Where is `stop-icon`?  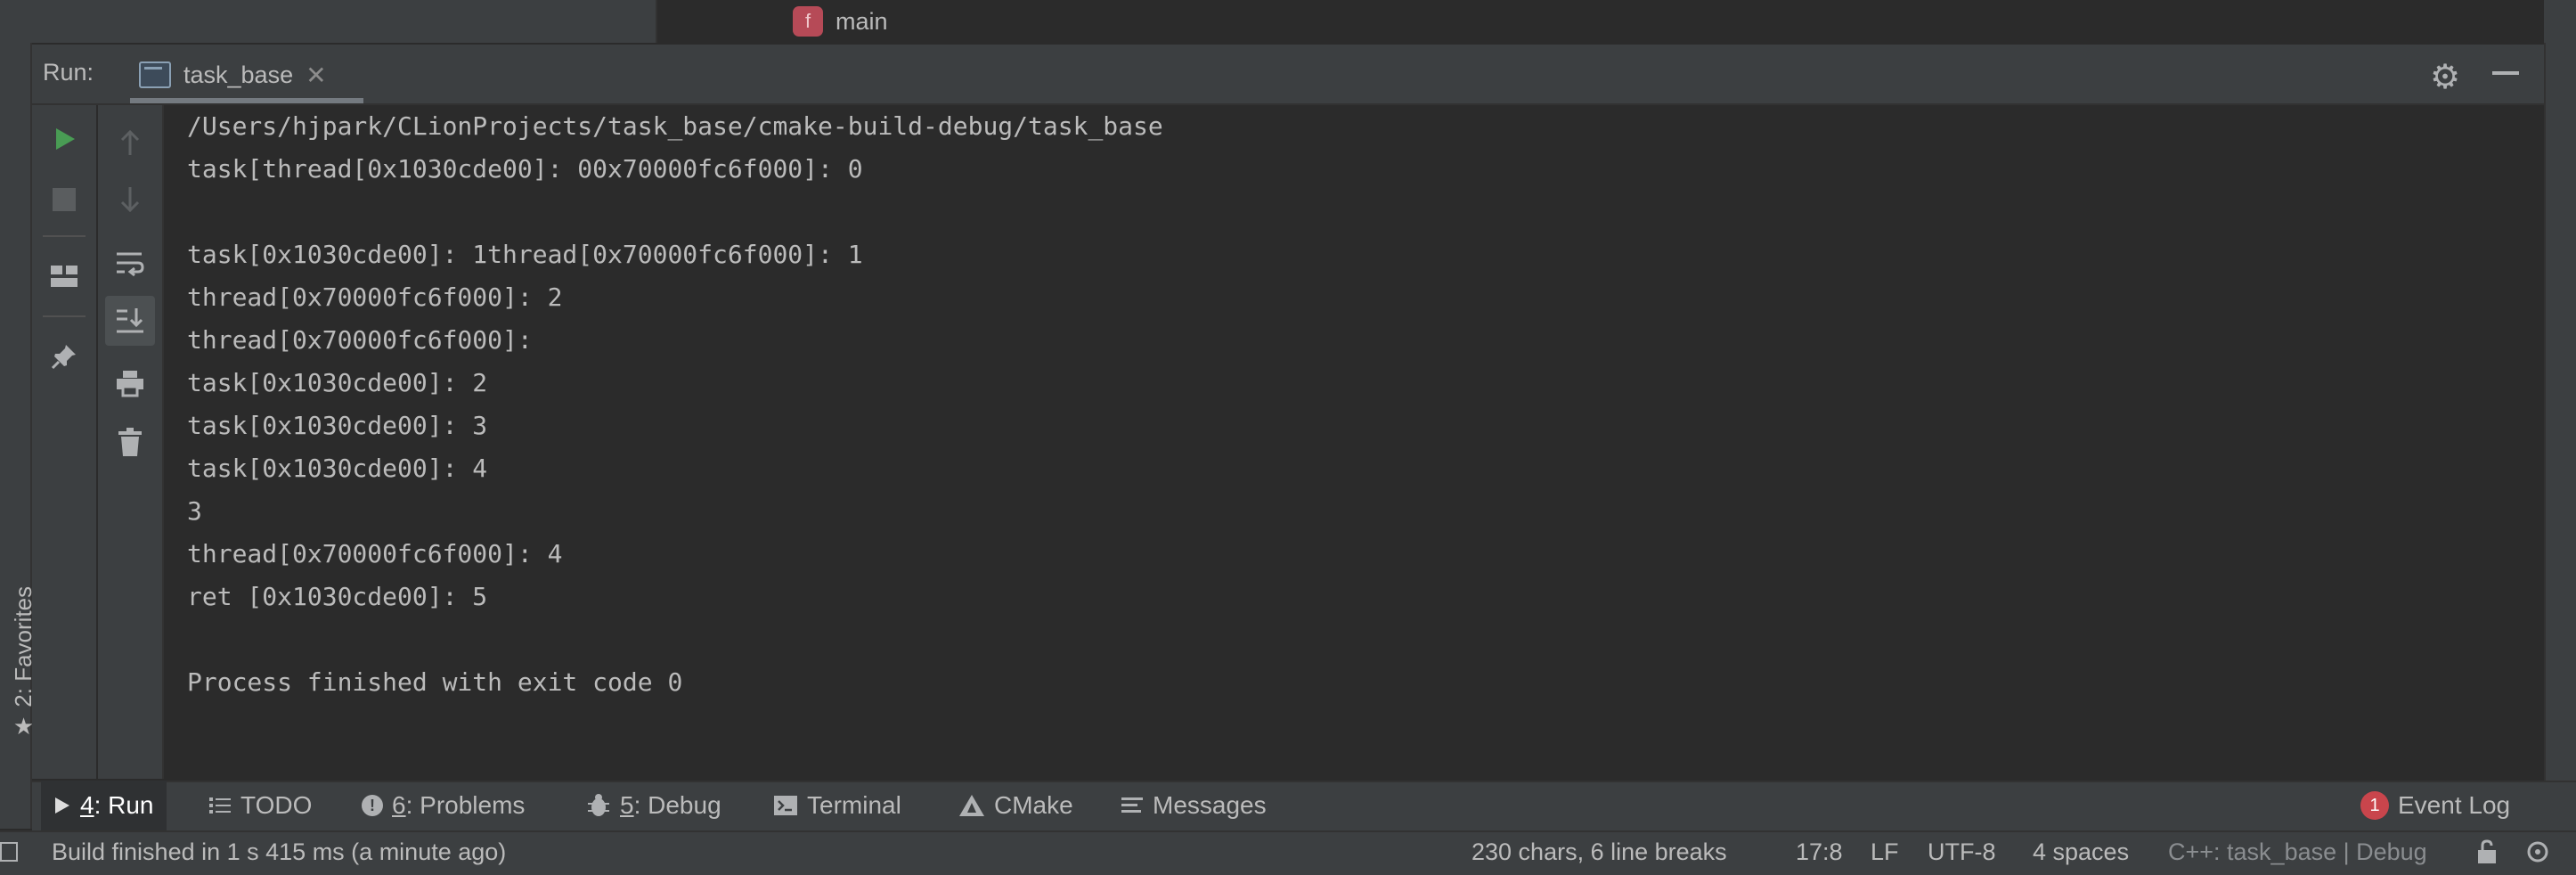
stop-icon is located at coordinates (64, 199).